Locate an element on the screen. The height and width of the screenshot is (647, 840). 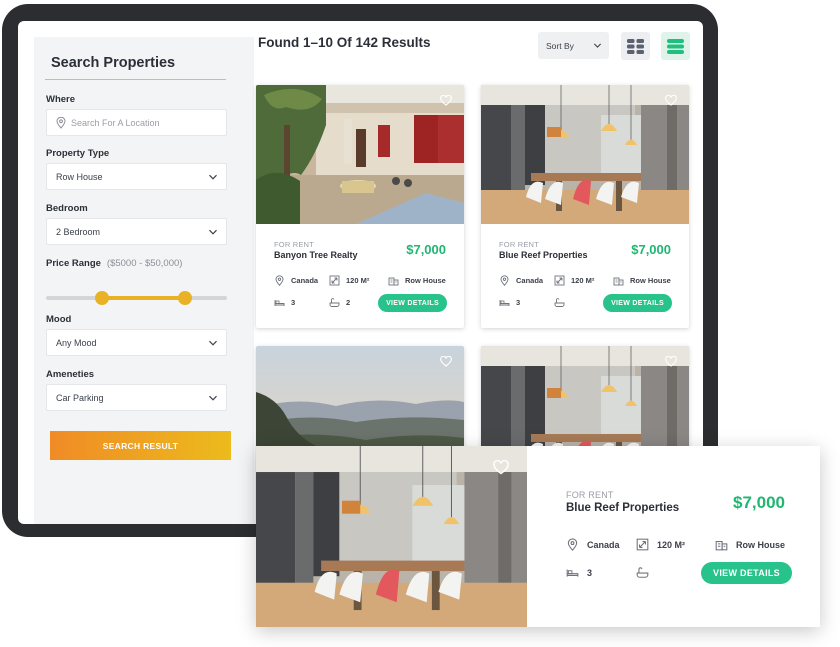
sidebar-title: Search Properties is located at coordinates (113, 63).